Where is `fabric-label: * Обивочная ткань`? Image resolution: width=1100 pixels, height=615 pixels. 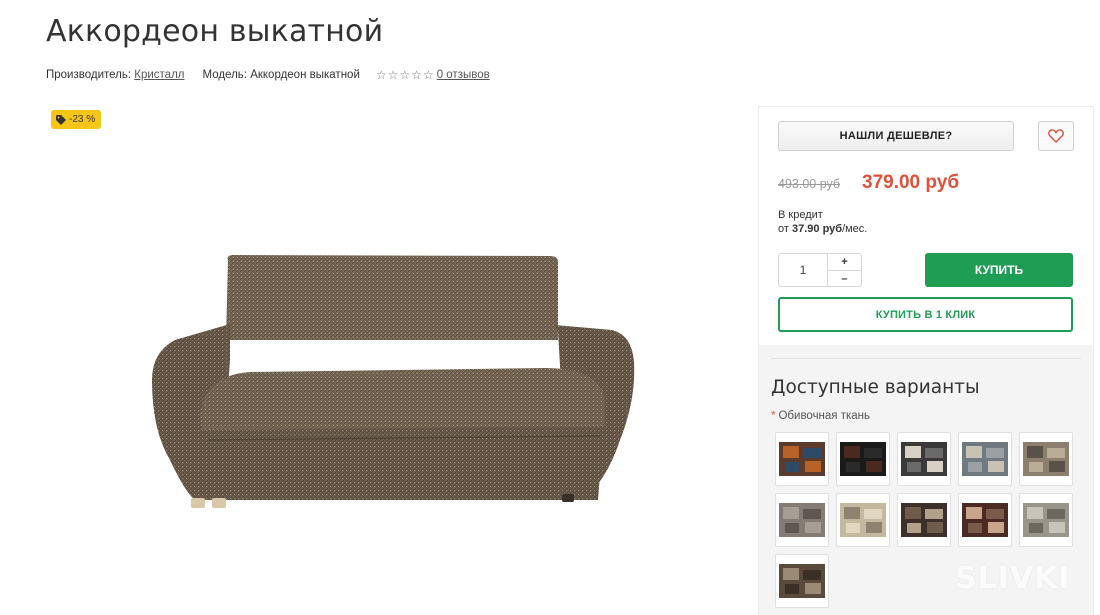
fabric-label: * Обивочная ткань is located at coordinates (820, 416).